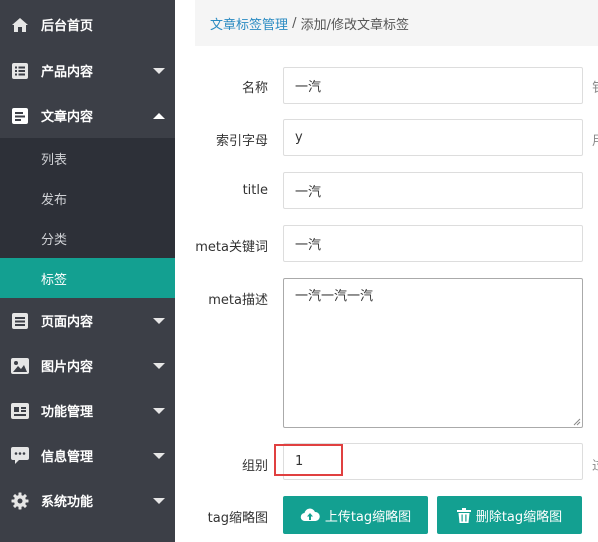 Image resolution: width=598 pixels, height=542 pixels. Describe the element at coordinates (67, 412) in the screenshot. I see `nav-label: 功能管理` at that location.